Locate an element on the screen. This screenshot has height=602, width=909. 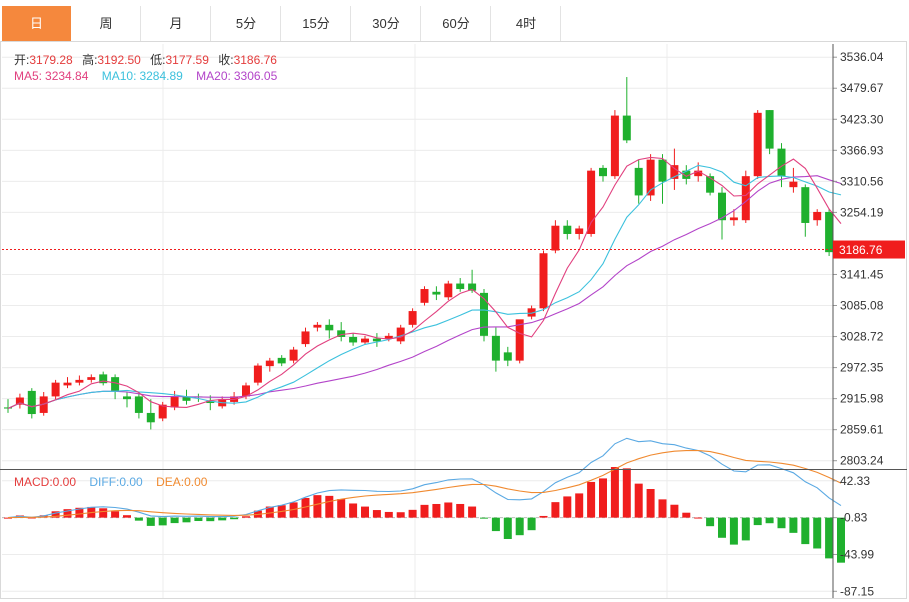
dea-label: DEA: is located at coordinates (170, 482).